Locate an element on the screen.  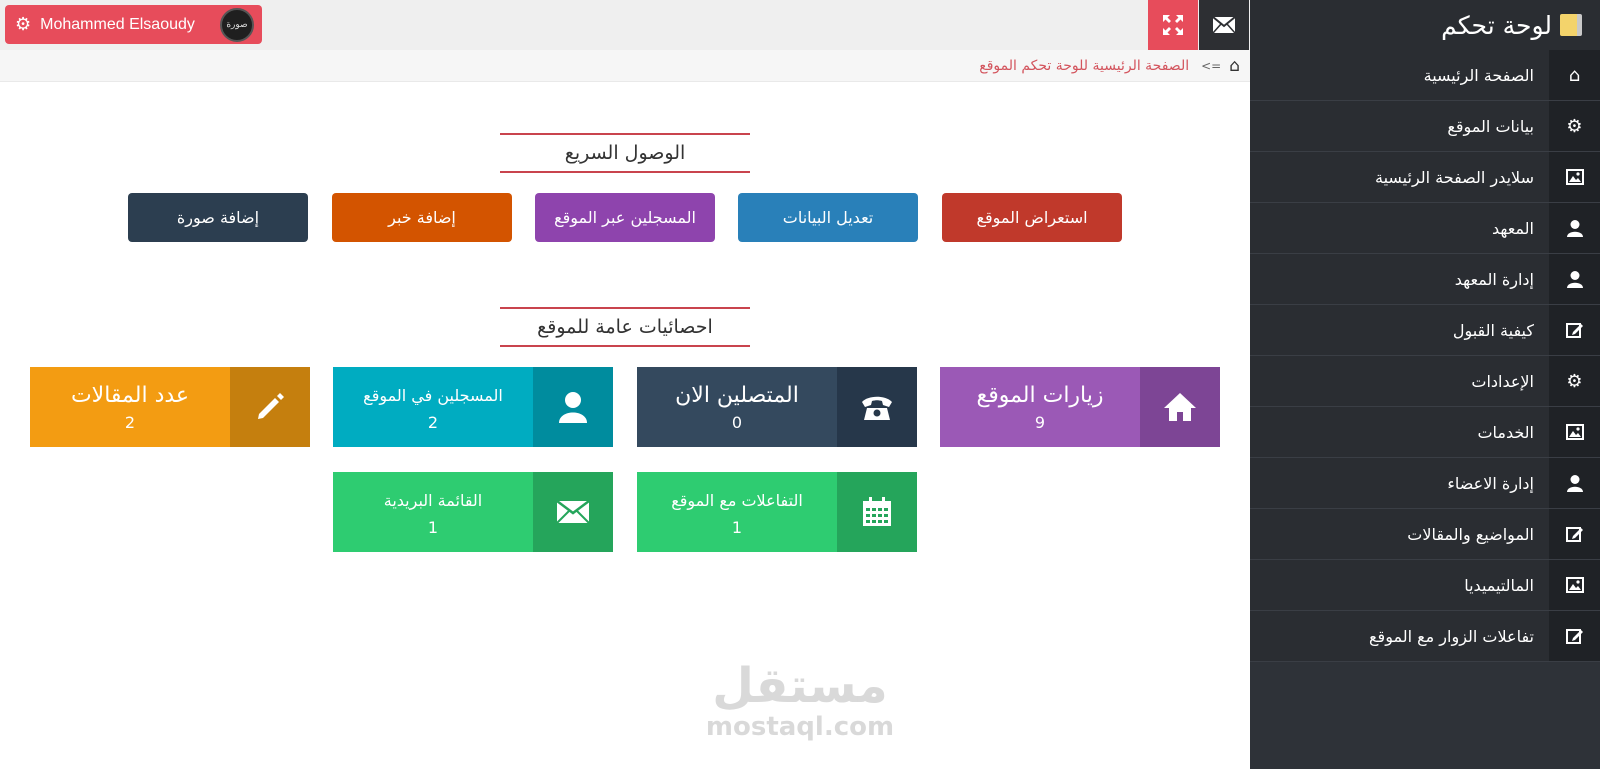
stat-card-interactions: التفاعلات مع الموقع 1 is located at coordinates (777, 512).